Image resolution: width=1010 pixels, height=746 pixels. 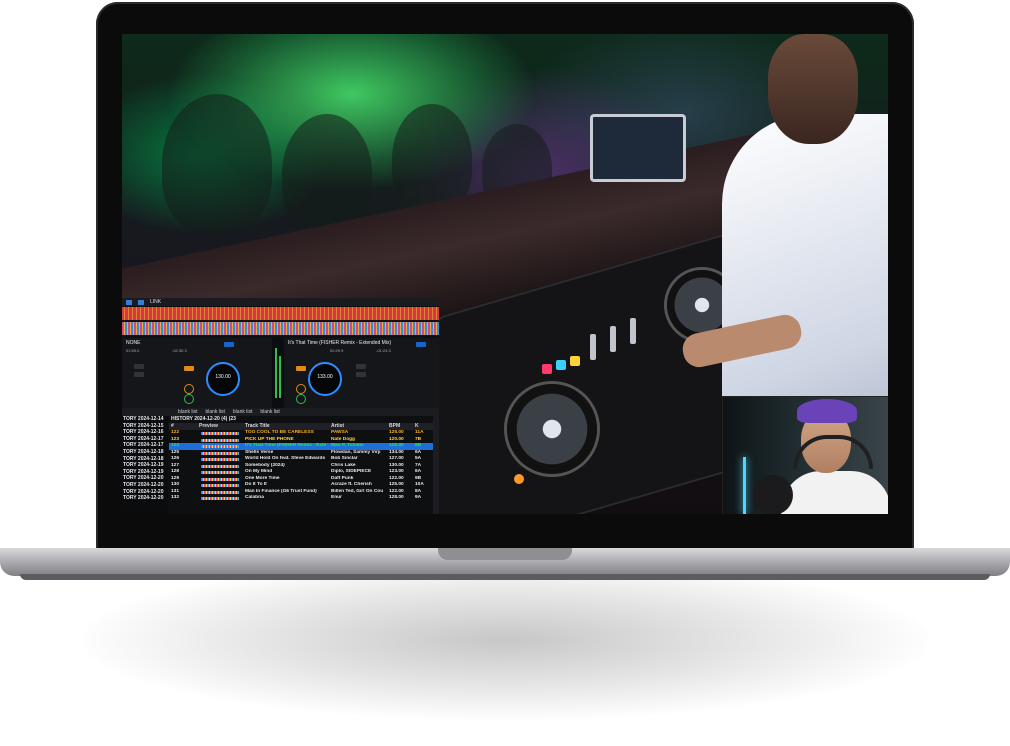 I want to click on column-track-title: Track Title, so click(x=288, y=426).